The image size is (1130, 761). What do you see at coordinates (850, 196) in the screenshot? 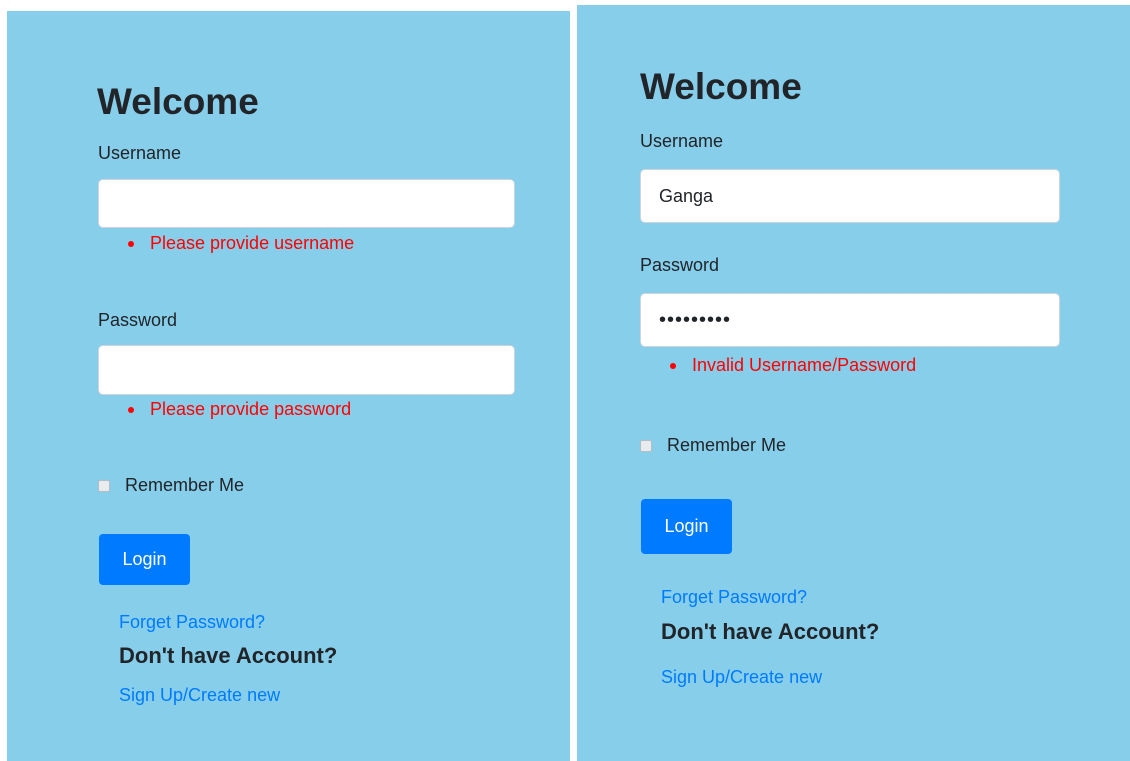
I see `username-input: Ganga` at bounding box center [850, 196].